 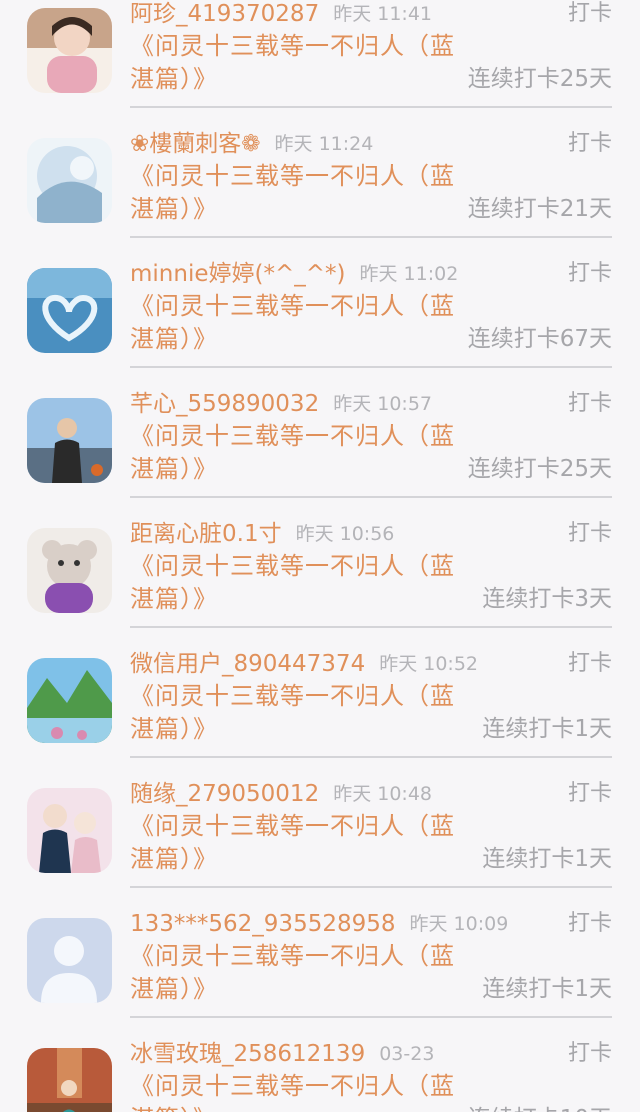 I want to click on username: 133***562_935528958 昨天 10:09, so click(x=319, y=924).